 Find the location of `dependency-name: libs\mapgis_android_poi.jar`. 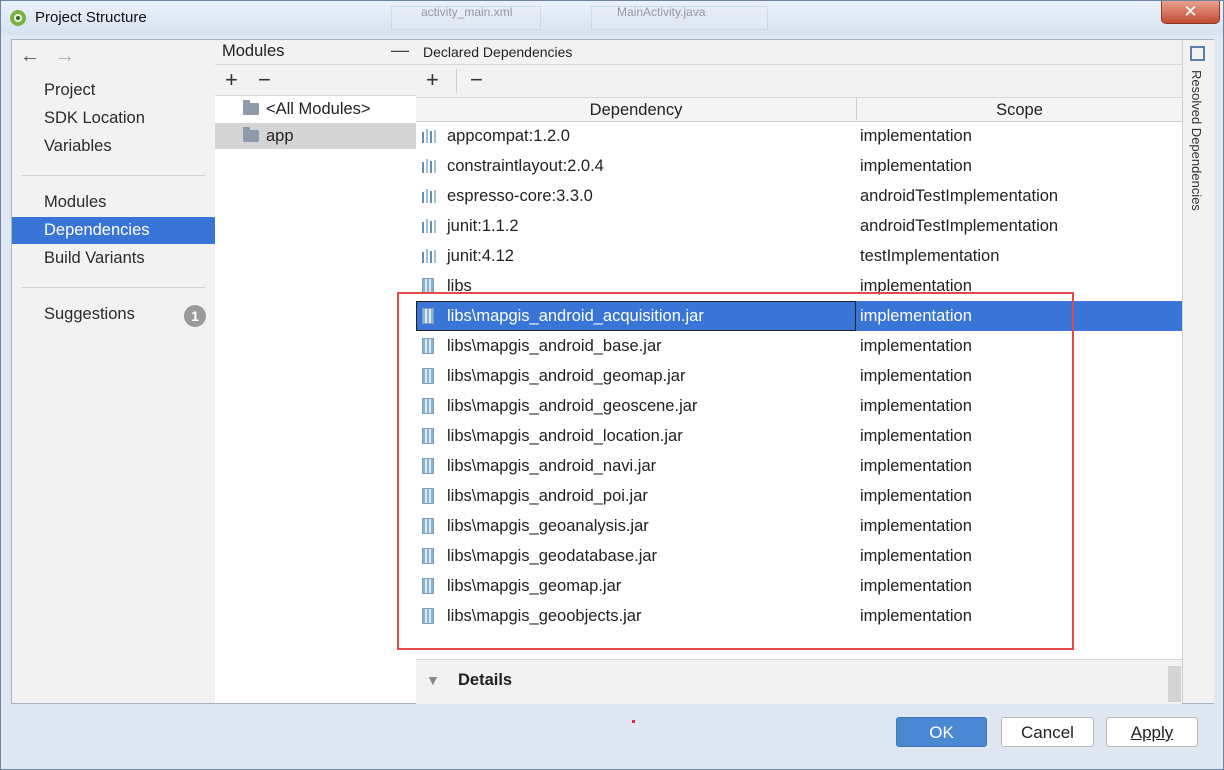

dependency-name: libs\mapgis_android_poi.jar is located at coordinates (547, 496).